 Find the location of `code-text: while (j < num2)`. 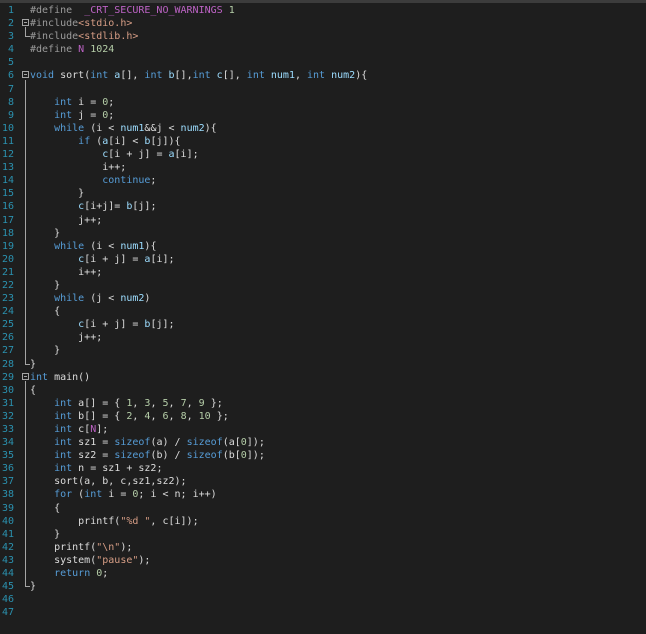

code-text: while (j < num2) is located at coordinates (90, 298).